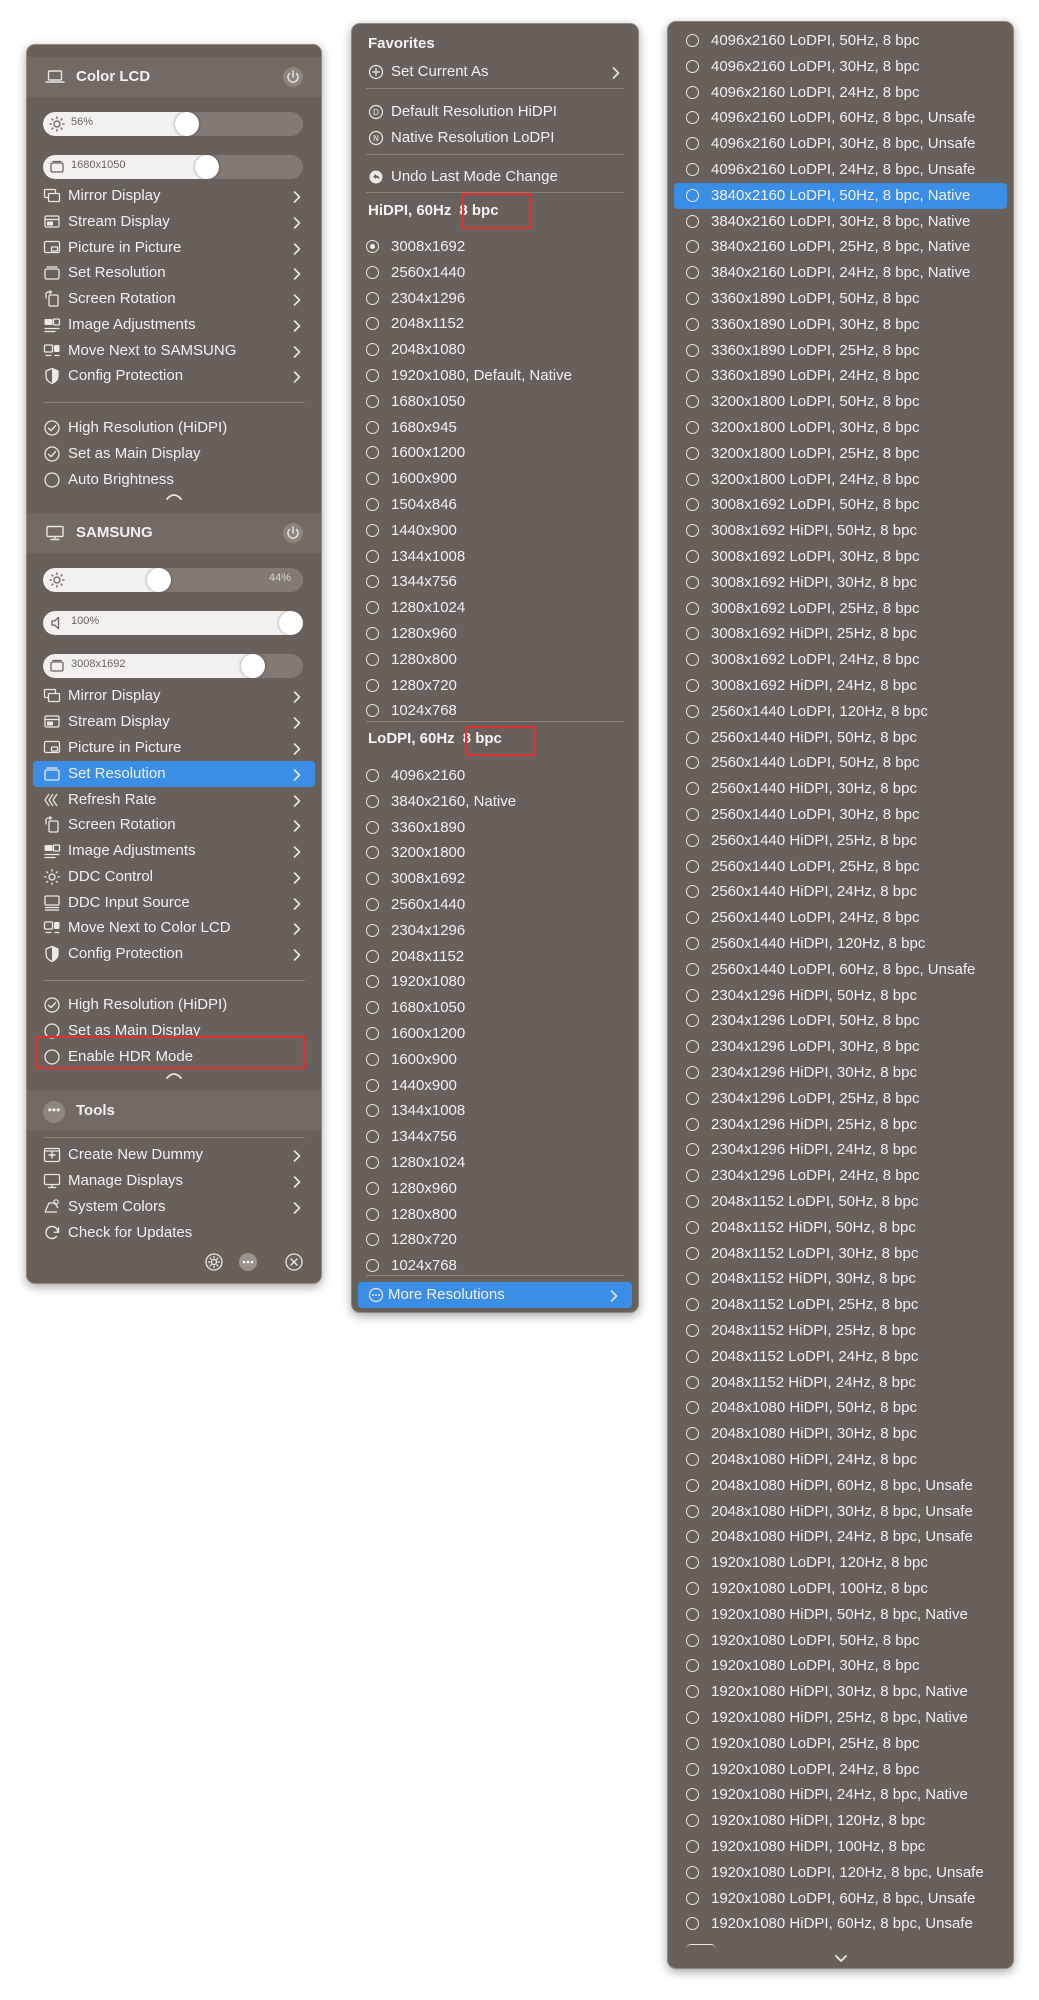 Image resolution: width=1039 pixels, height=2000 pixels. What do you see at coordinates (840, 1512) in the screenshot?
I see `resolution-option: 2048x1080 HiDPI, 30Hz, 8 bpc, Unsafe` at bounding box center [840, 1512].